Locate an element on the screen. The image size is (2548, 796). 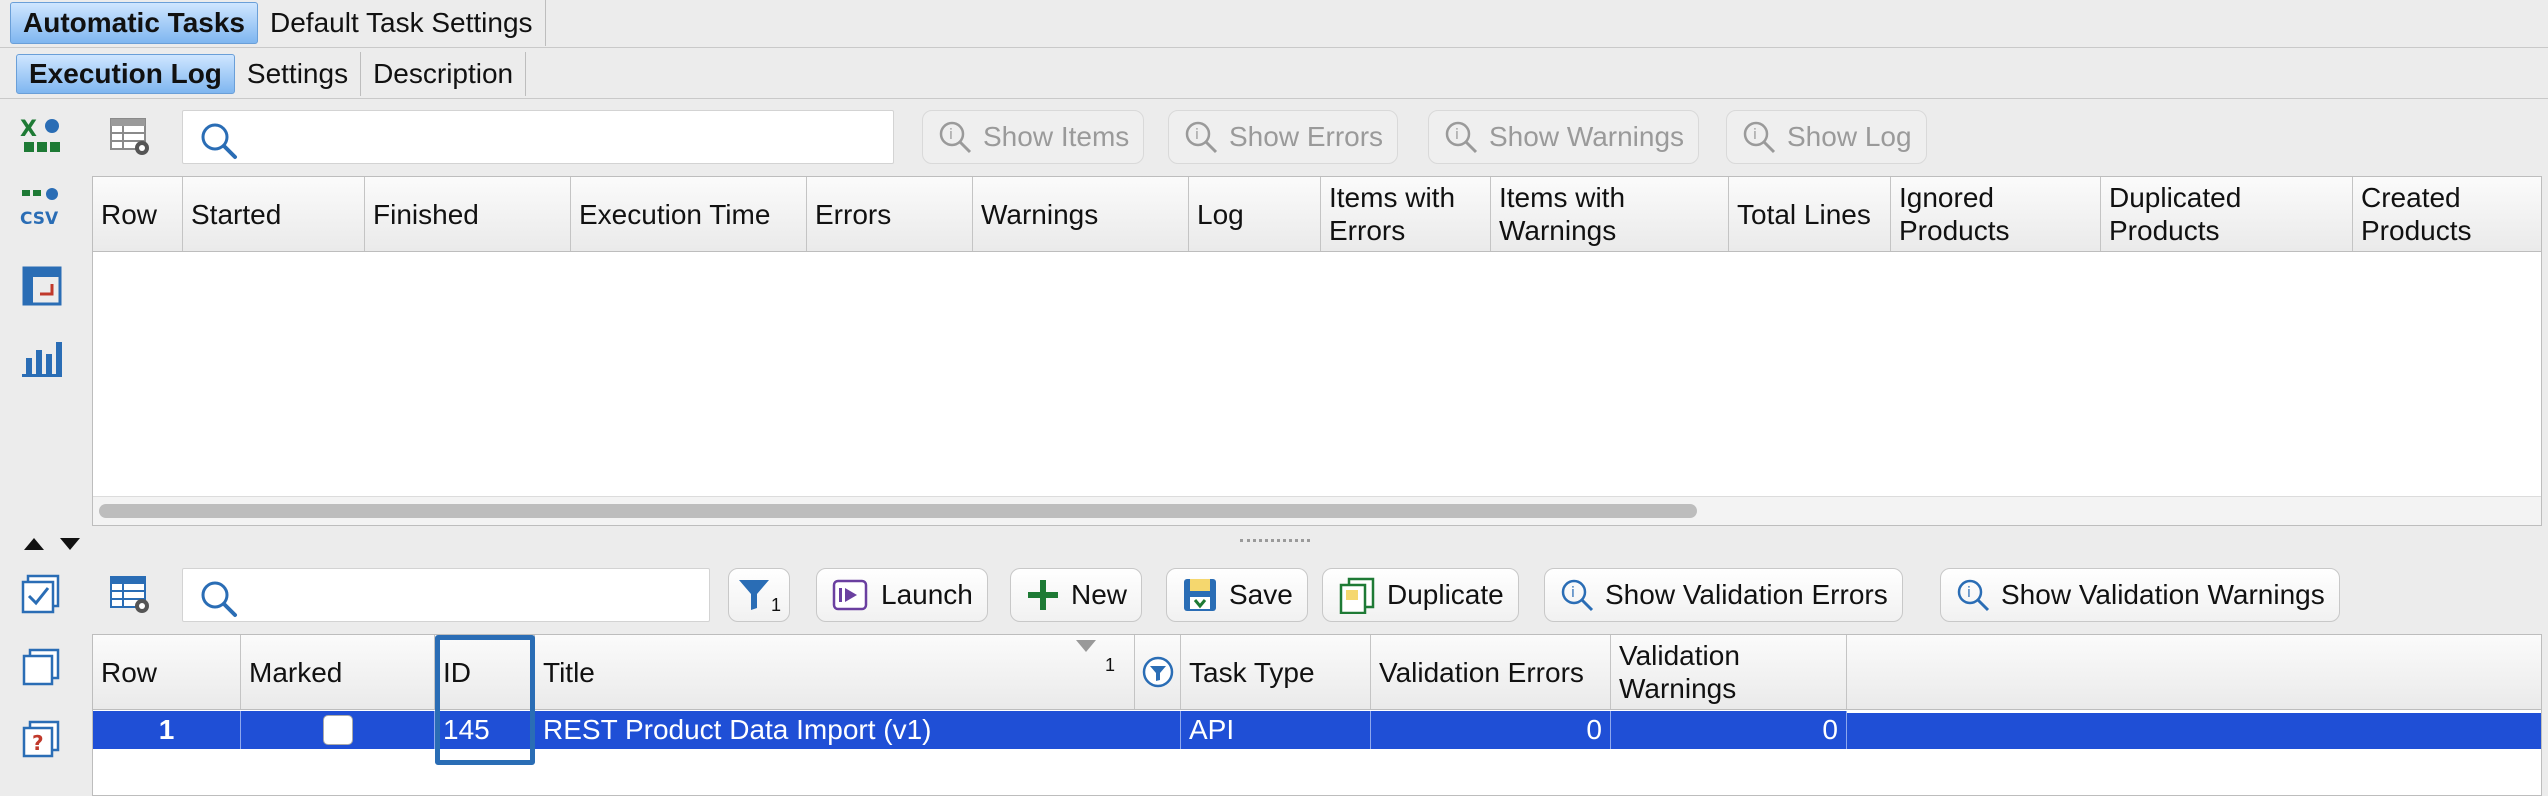
show-validation-errors-button: i Show Validation Errors is located at coordinates (1723, 595).